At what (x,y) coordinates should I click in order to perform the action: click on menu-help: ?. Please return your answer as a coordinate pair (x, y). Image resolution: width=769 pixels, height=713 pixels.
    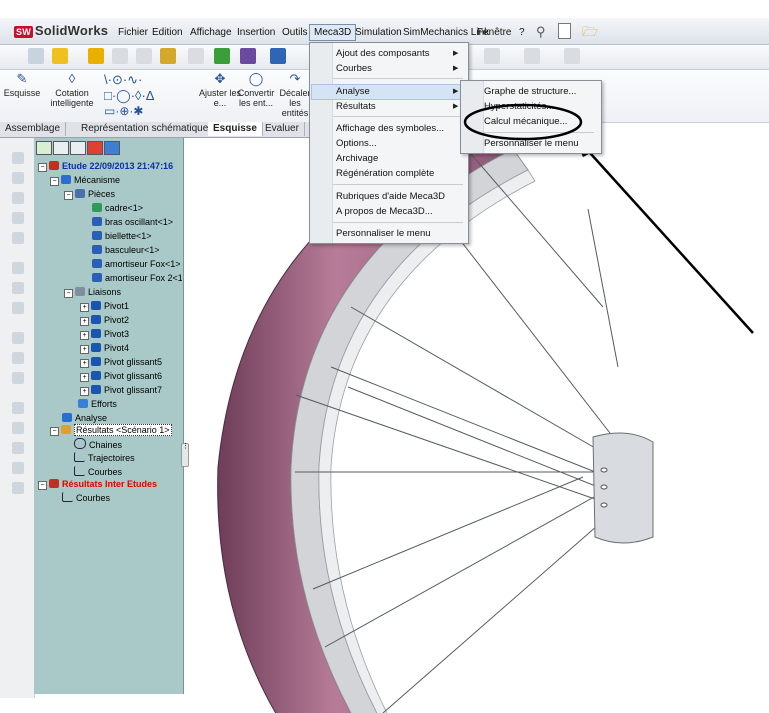
    Looking at the image, I should click on (522, 32).